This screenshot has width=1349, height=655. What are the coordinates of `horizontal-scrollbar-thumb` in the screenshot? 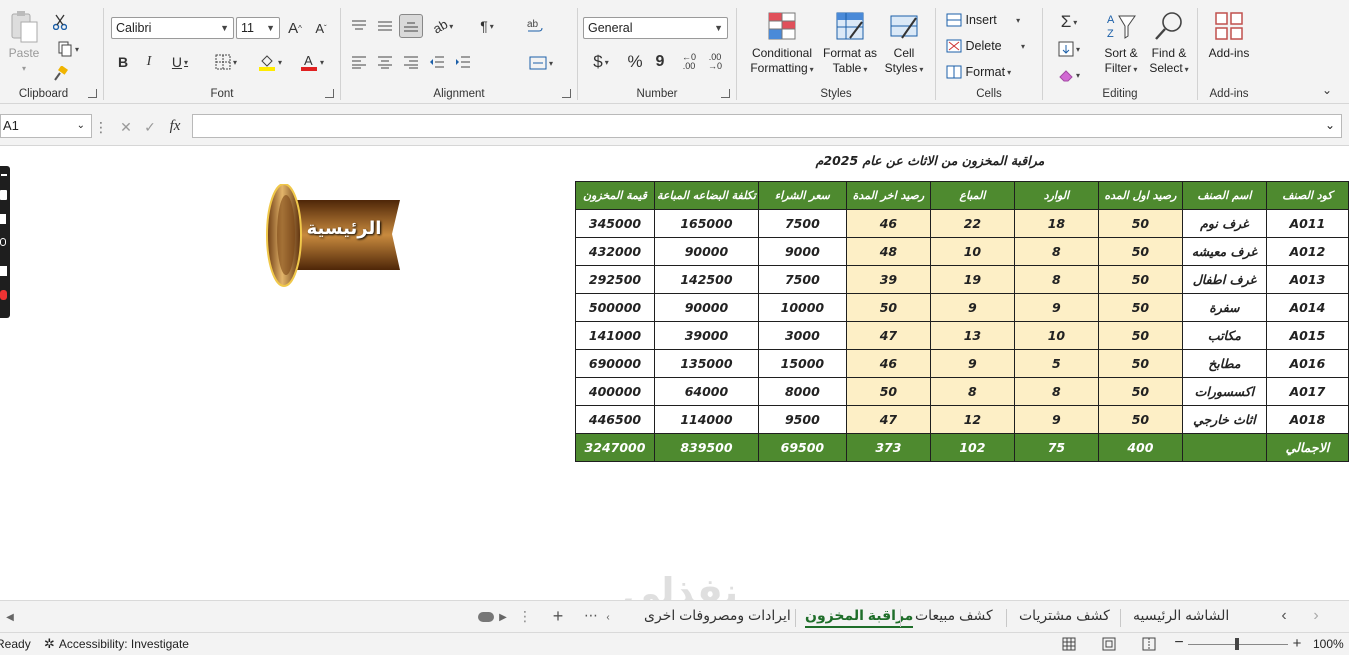 It's located at (486, 617).